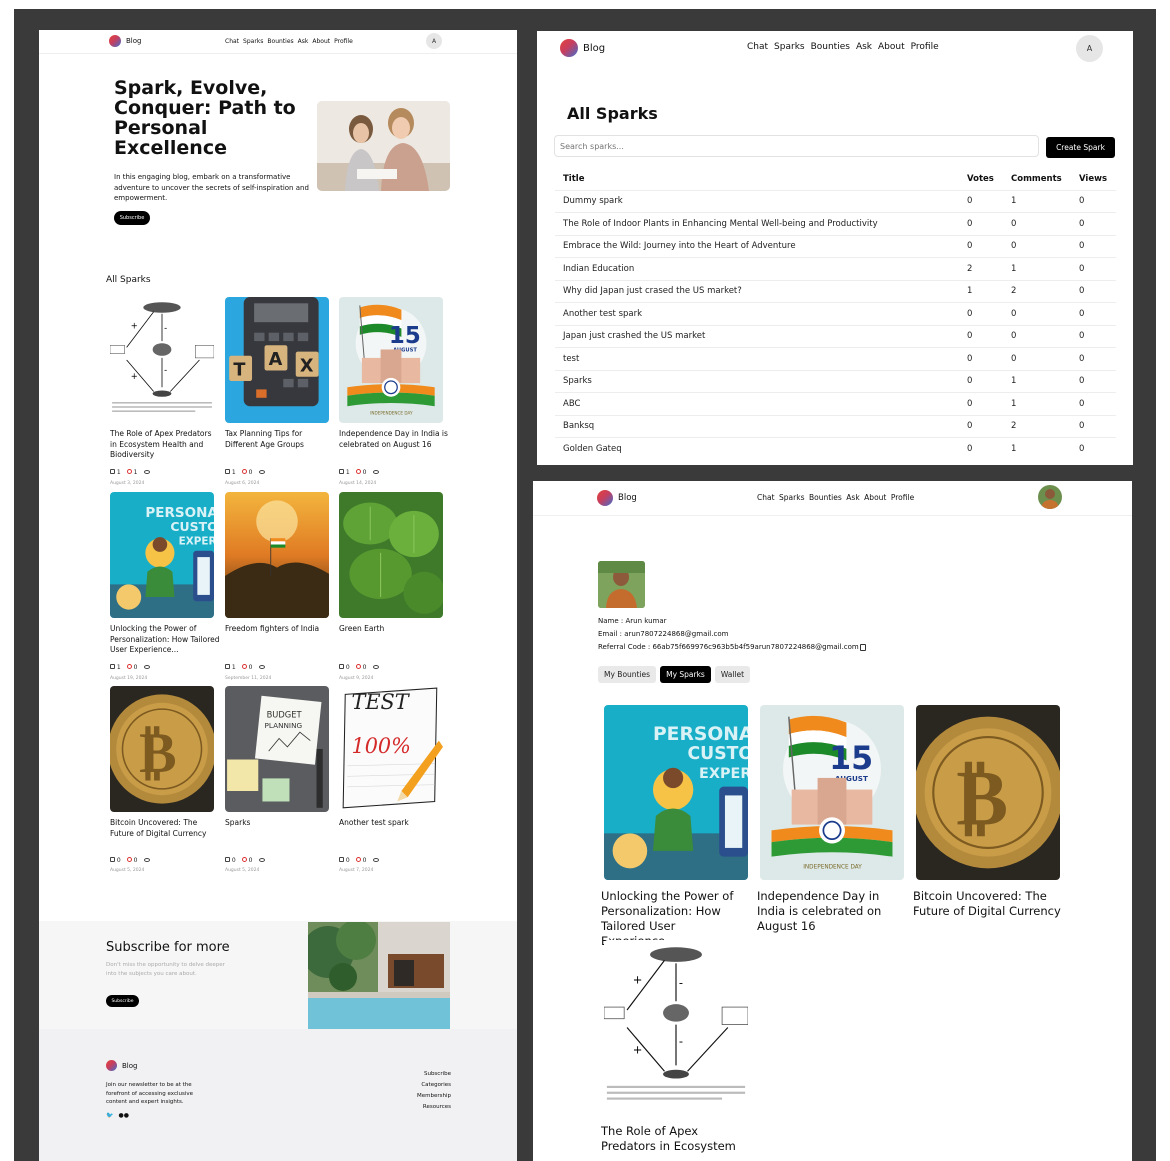 The image size is (1170, 1161). Describe the element at coordinates (862, 647) in the screenshot. I see `copy-icon` at that location.